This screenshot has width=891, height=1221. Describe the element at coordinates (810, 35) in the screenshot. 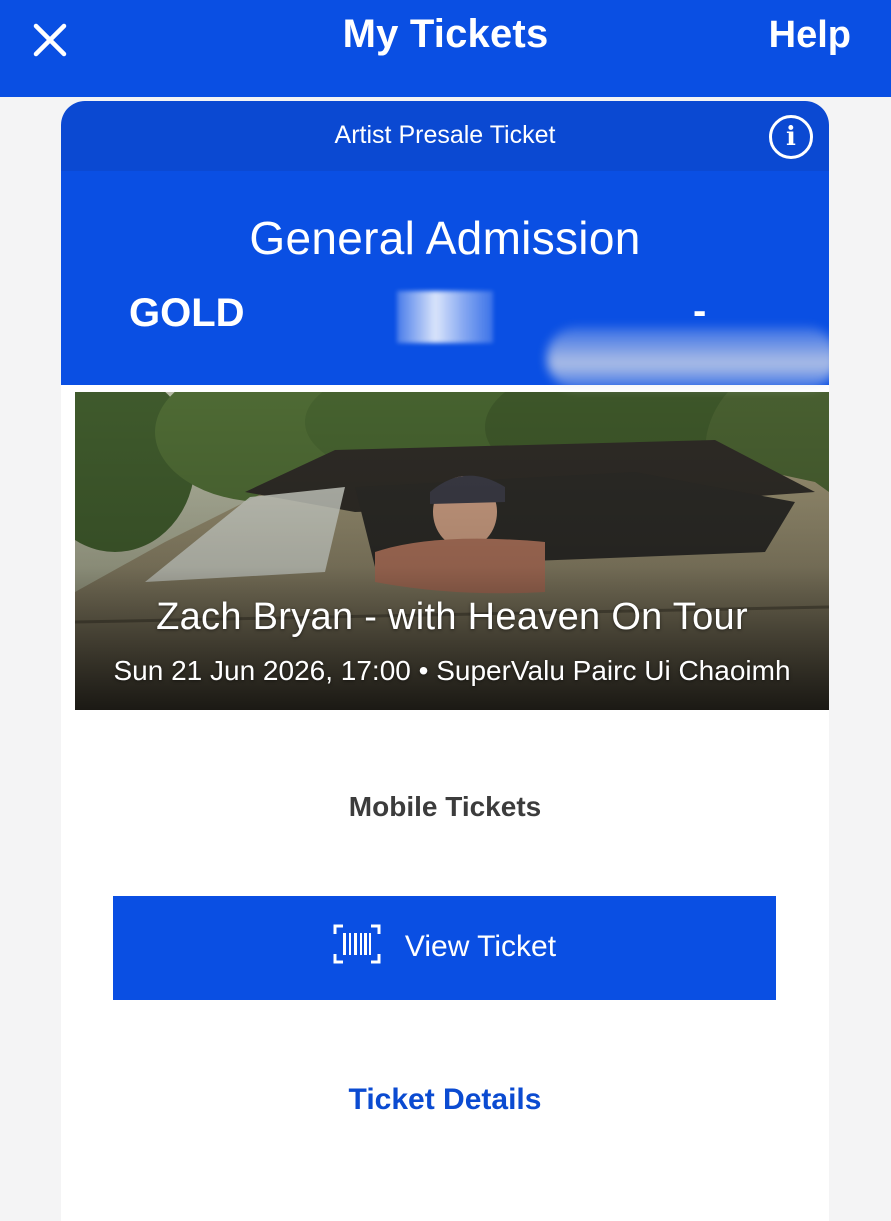

I see `help-link: Help` at that location.